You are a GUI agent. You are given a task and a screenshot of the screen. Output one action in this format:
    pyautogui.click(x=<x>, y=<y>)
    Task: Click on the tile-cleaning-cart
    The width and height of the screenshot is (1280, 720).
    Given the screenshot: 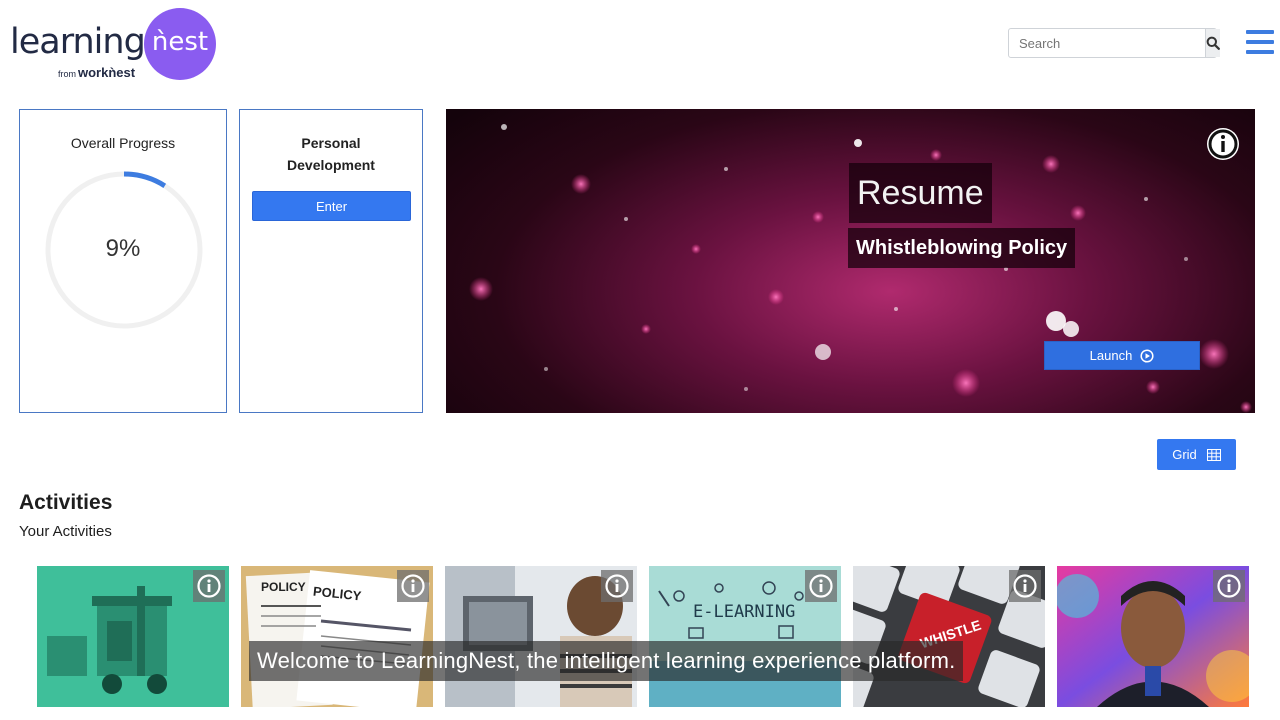 What is the action you would take?
    pyautogui.click(x=133, y=636)
    